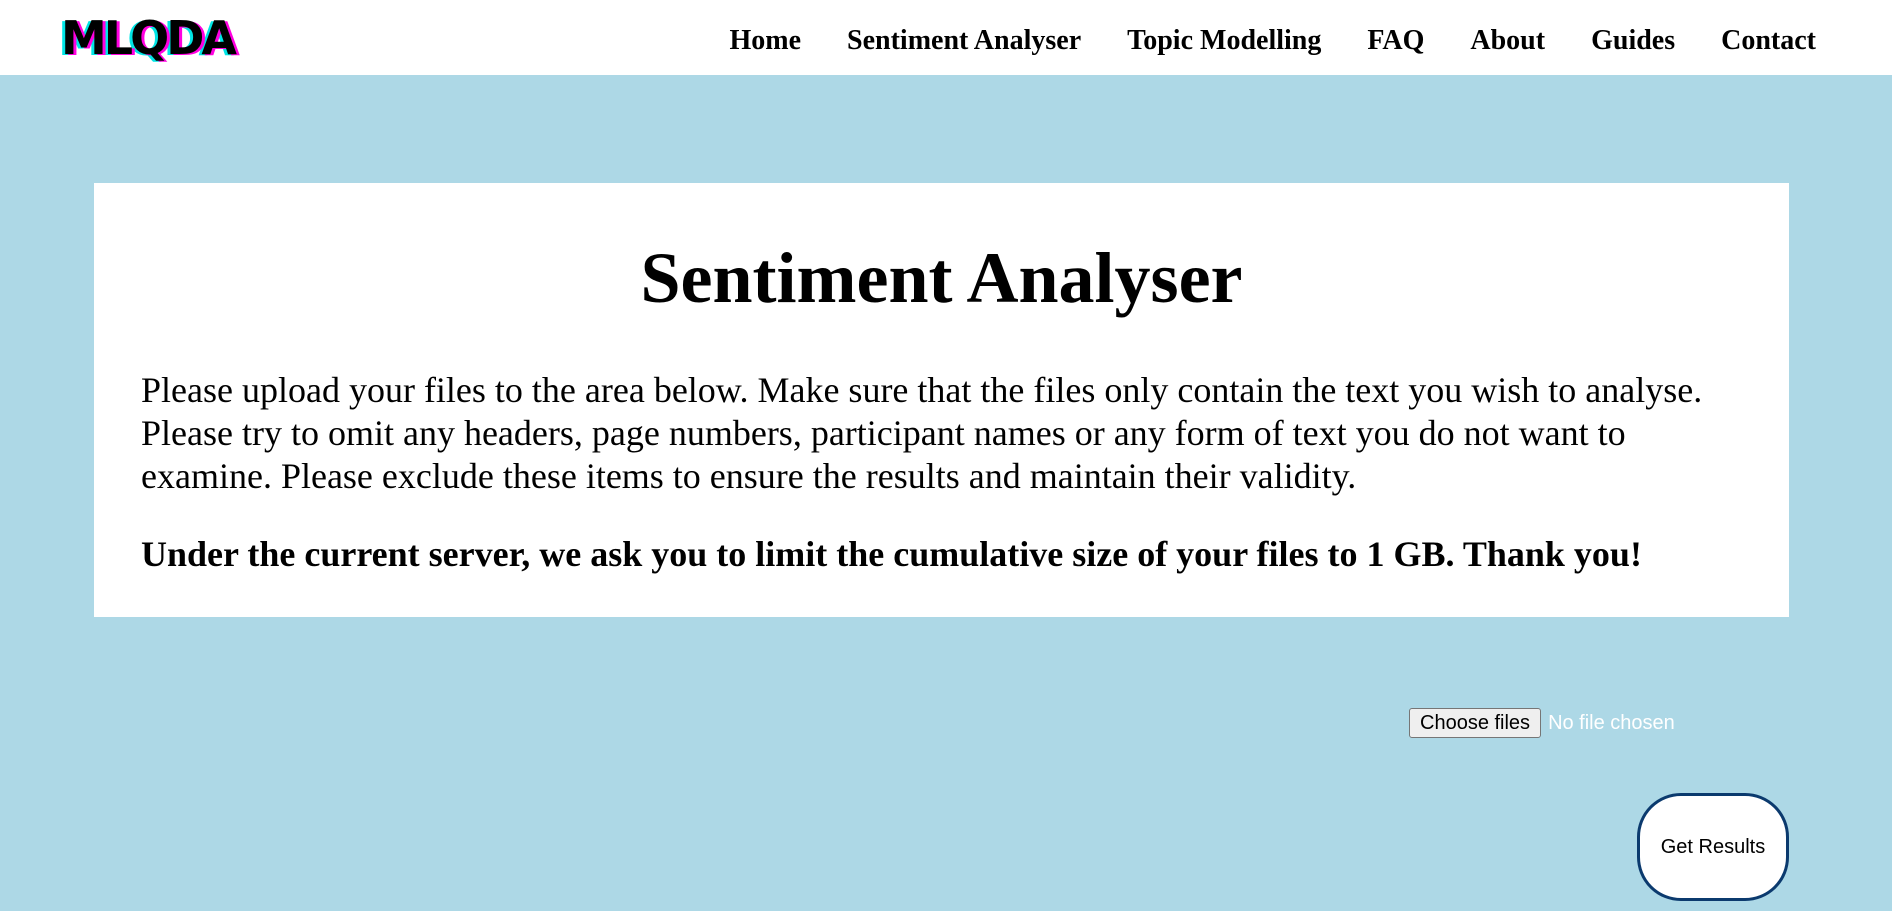 Image resolution: width=1892 pixels, height=911 pixels. Describe the element at coordinates (941, 278) in the screenshot. I see `page-title: Sentiment Analyser` at that location.